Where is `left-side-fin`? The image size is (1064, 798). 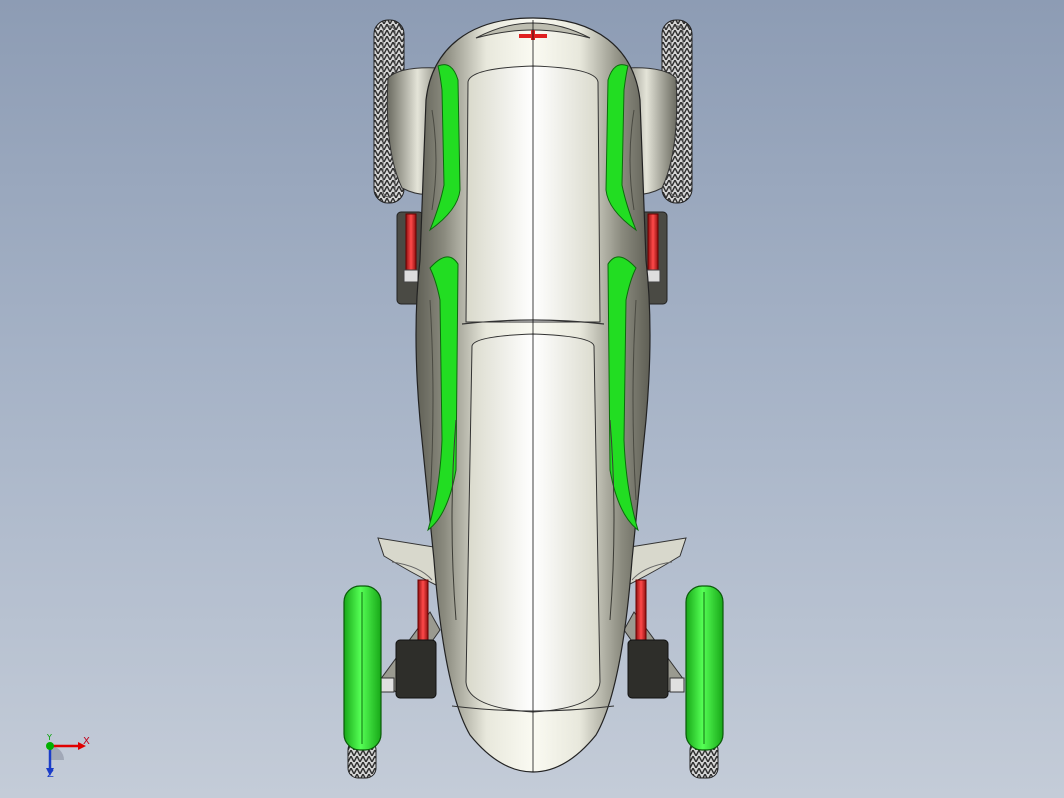
left-side-fin is located at coordinates (409, 561).